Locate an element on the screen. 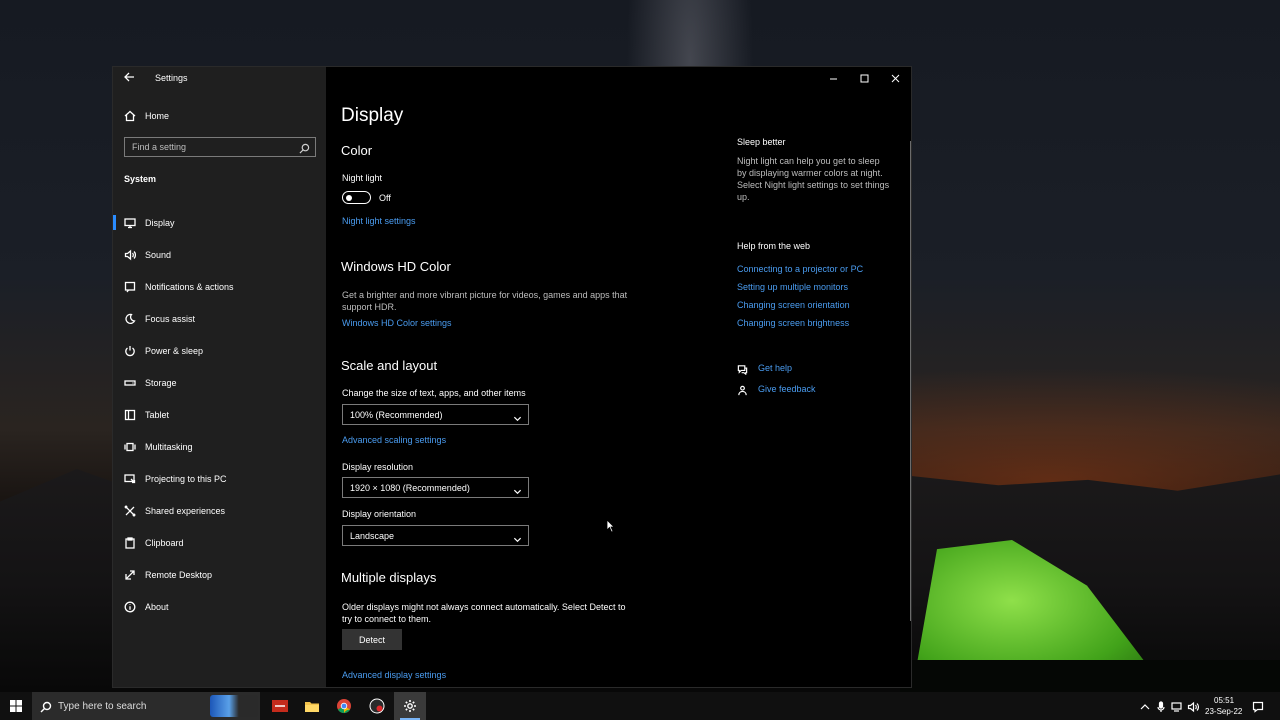  windows-logo-icon is located at coordinates (16, 706).